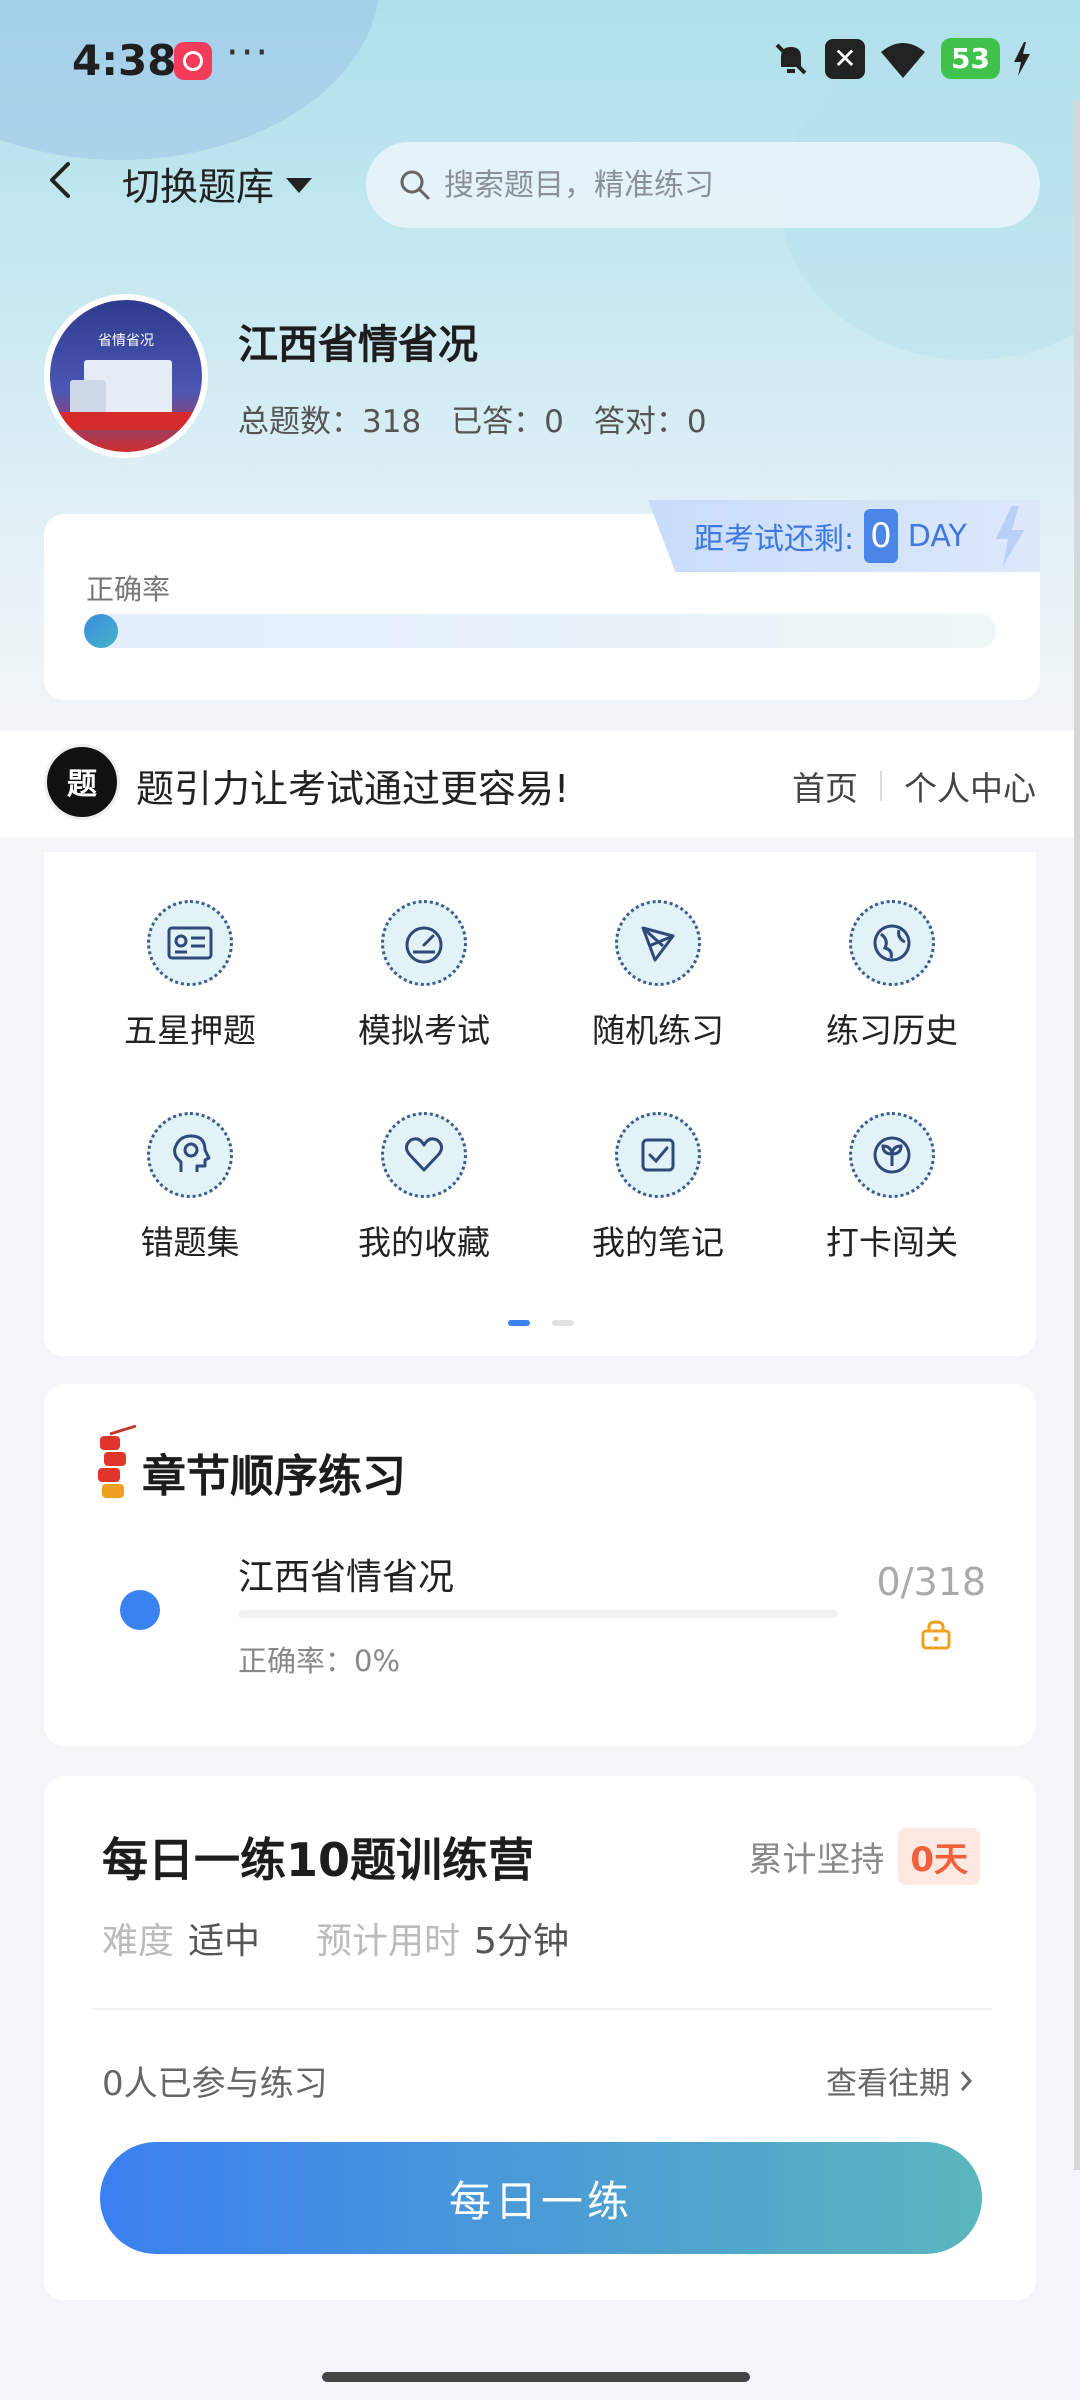 The image size is (1080, 2400). I want to click on chevron-right-icon, so click(966, 2080).